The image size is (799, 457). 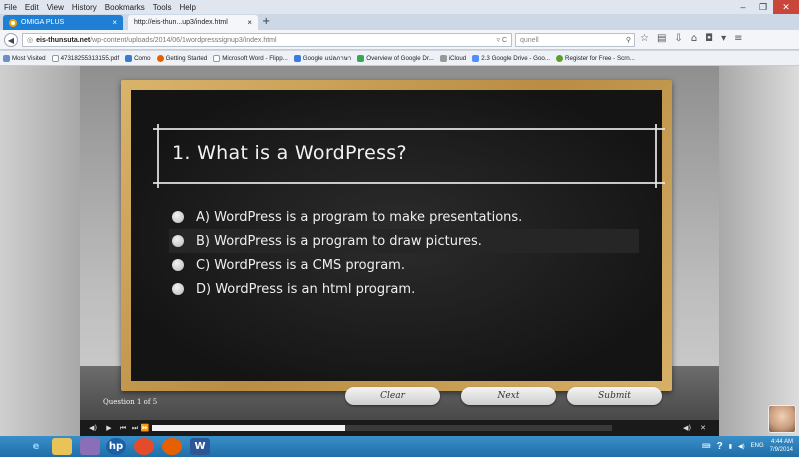 What do you see at coordinates (614, 396) in the screenshot?
I see `submit-button: Submit` at bounding box center [614, 396].